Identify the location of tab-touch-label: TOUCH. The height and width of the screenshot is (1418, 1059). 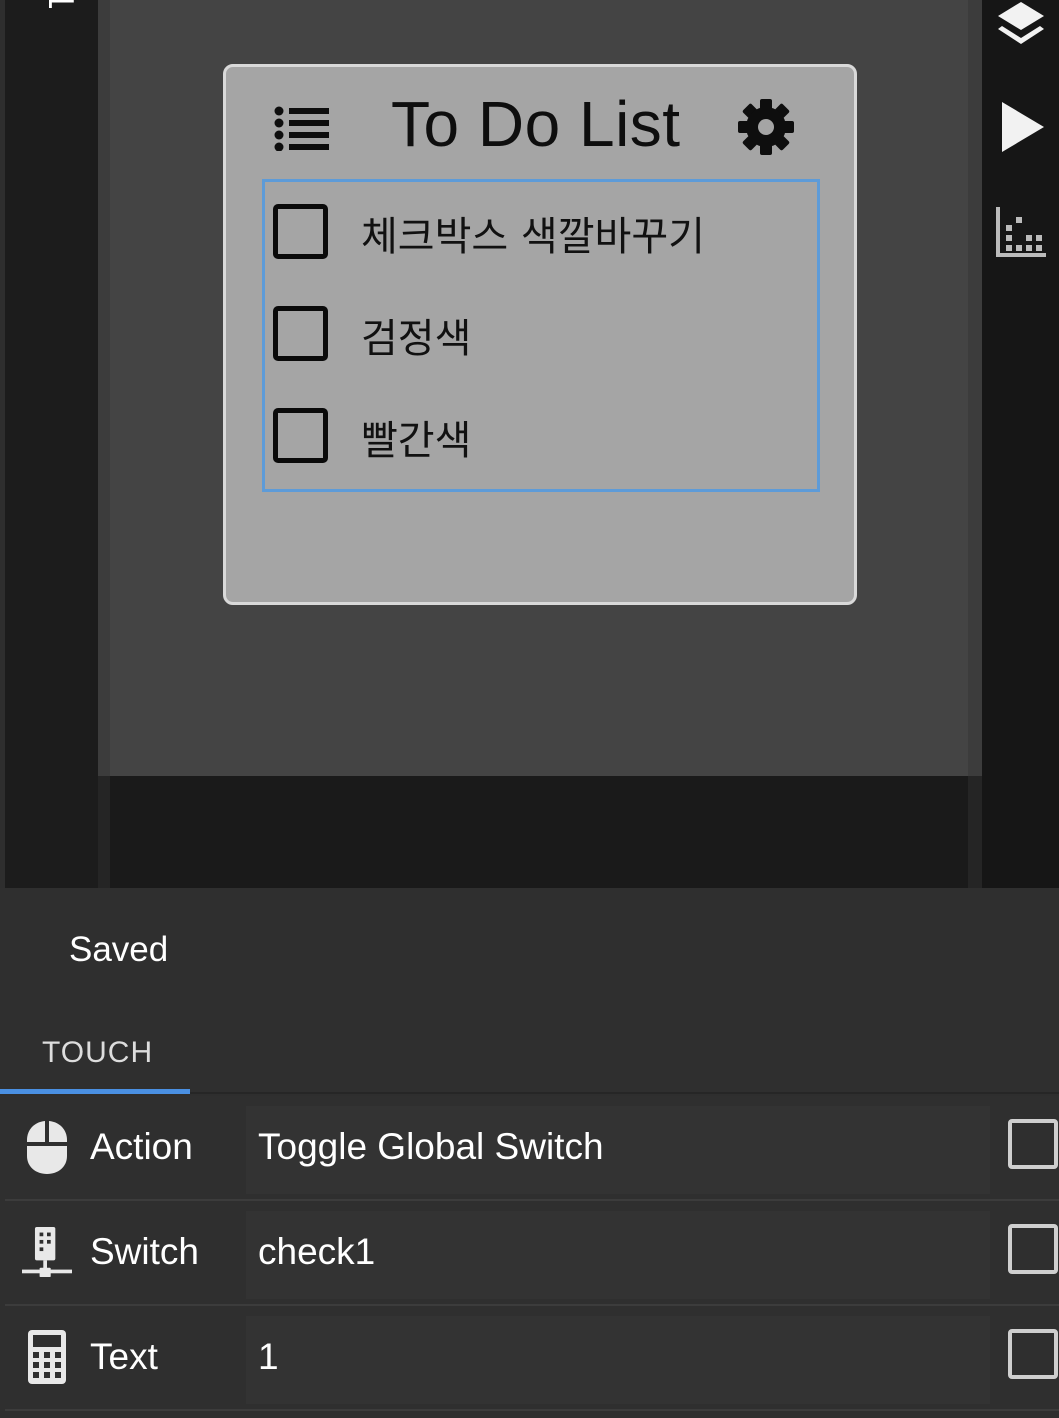
(98, 1052).